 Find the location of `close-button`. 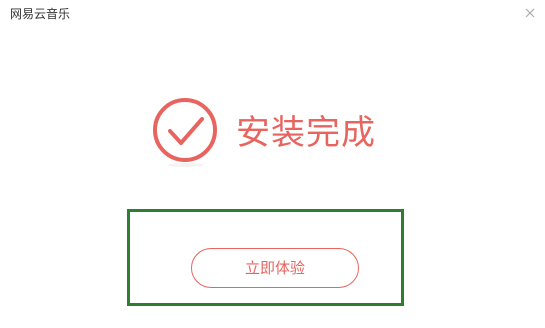

close-button is located at coordinates (530, 13).